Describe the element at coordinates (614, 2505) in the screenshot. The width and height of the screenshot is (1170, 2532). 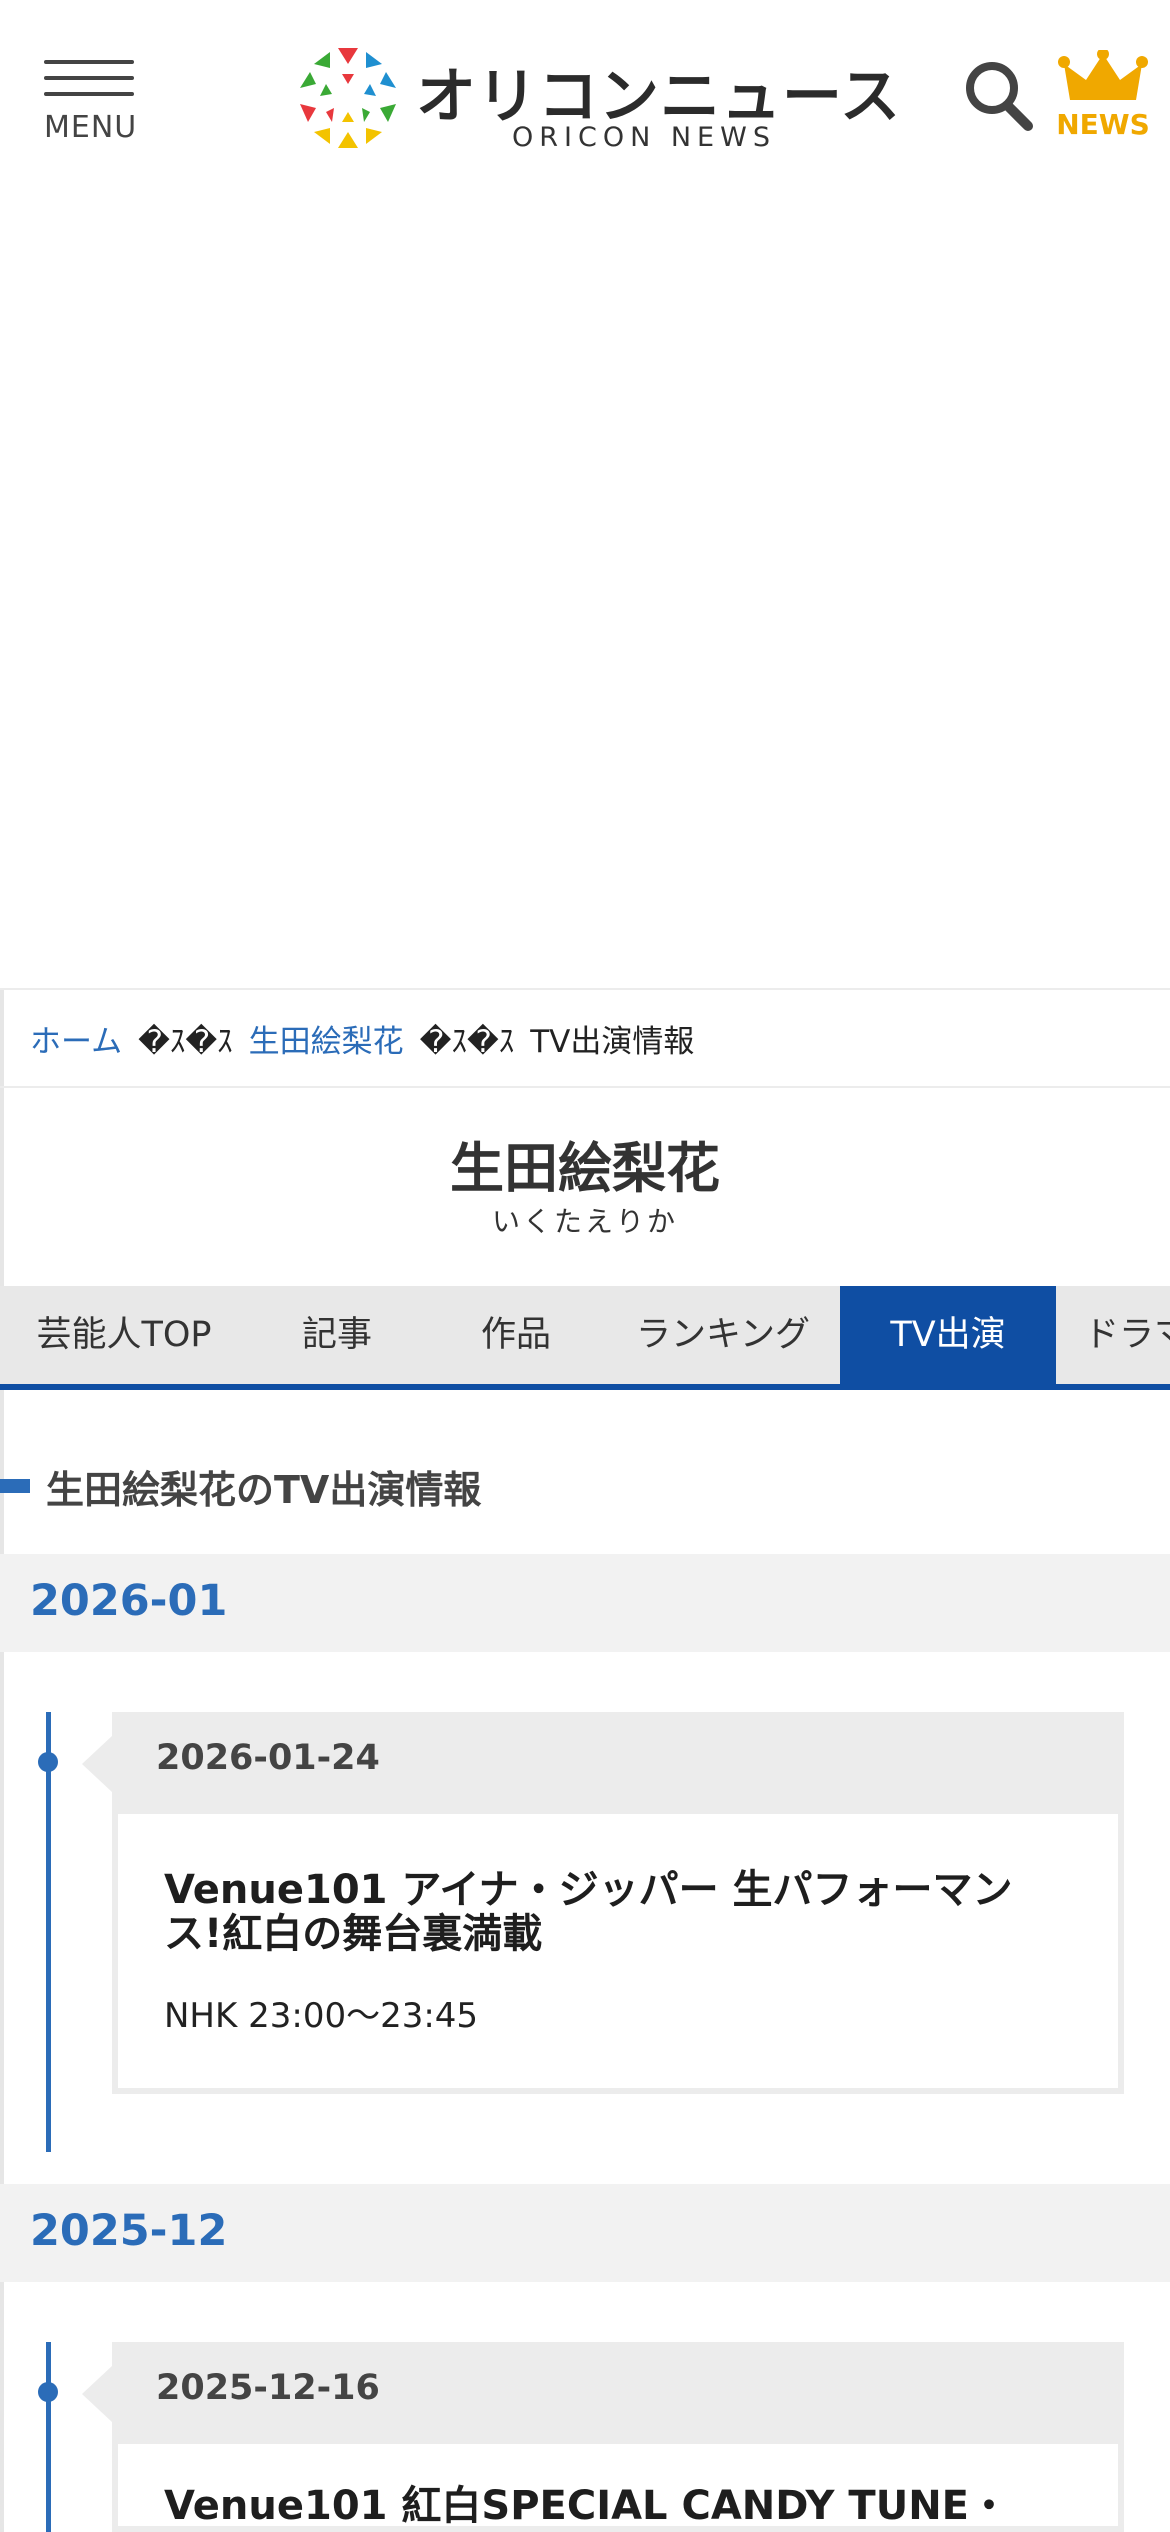
I see `program-title: Venue101 紅白SPECIAL CANDY TUNE・` at that location.